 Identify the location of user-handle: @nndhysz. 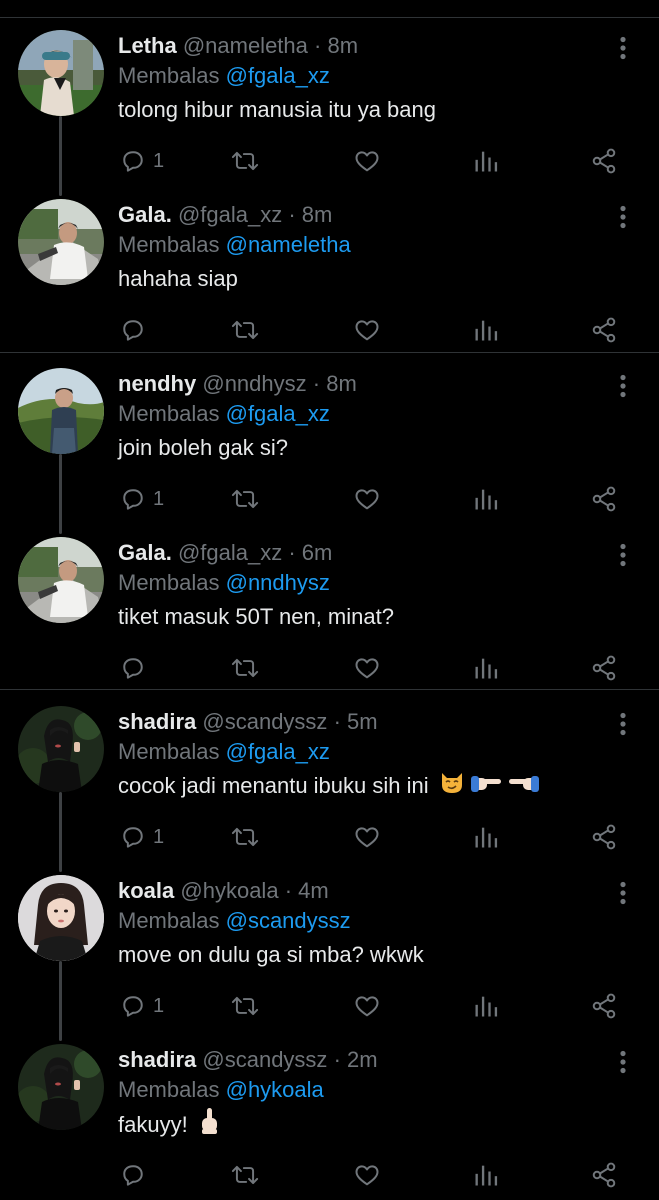
(254, 383).